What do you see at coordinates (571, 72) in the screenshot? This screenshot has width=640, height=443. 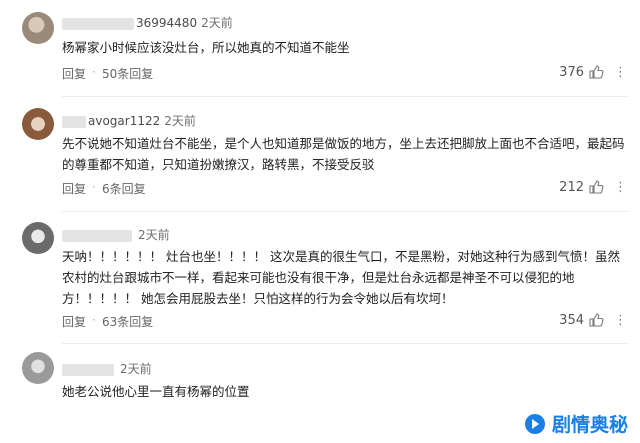 I see `like-count: 376` at bounding box center [571, 72].